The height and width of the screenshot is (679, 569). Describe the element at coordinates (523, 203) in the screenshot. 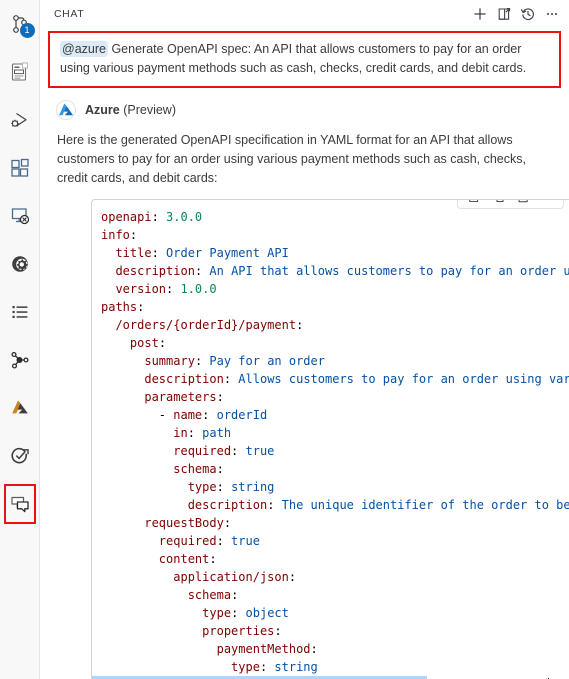

I see `copy-button` at that location.